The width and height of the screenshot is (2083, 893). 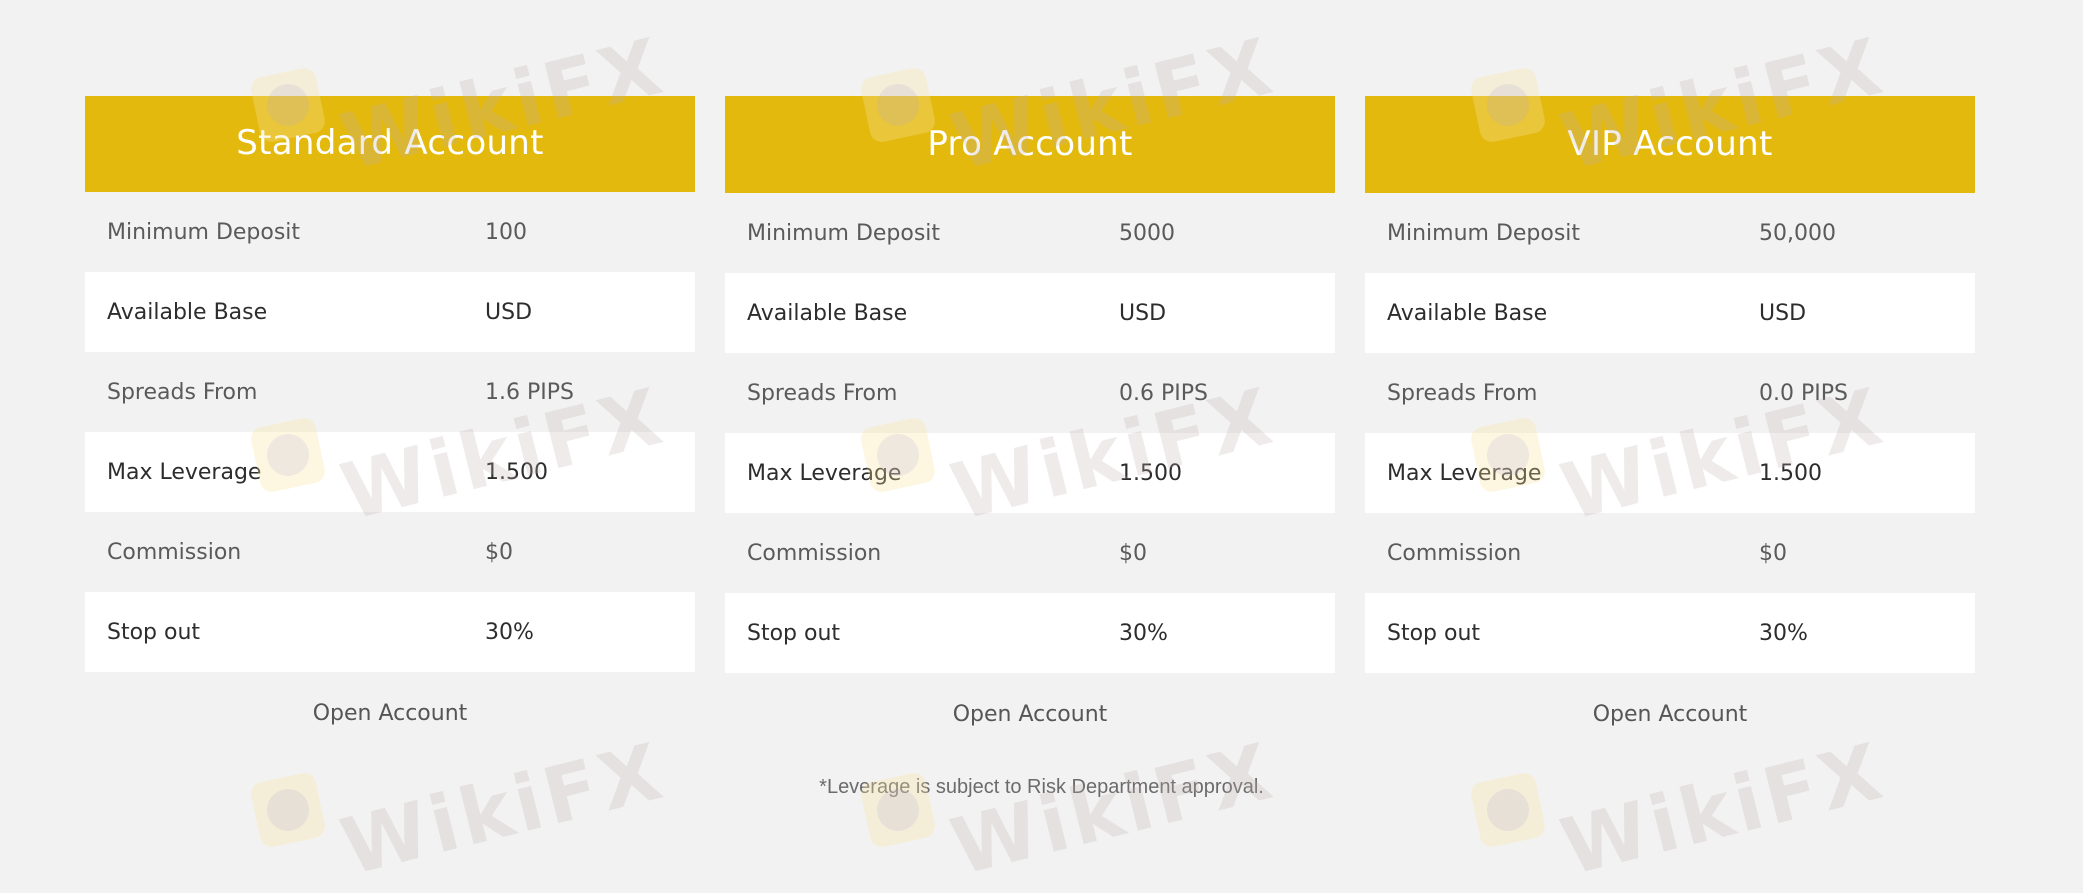 What do you see at coordinates (1030, 233) in the screenshot?
I see `row-minimum-deposit: Minimum Deposit 5000` at bounding box center [1030, 233].